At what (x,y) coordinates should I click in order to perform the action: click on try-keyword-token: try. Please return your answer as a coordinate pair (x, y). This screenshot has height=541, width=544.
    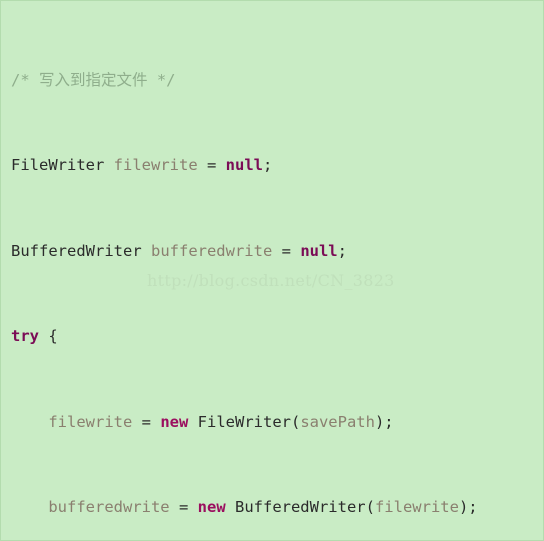
    Looking at the image, I should click on (25, 336).